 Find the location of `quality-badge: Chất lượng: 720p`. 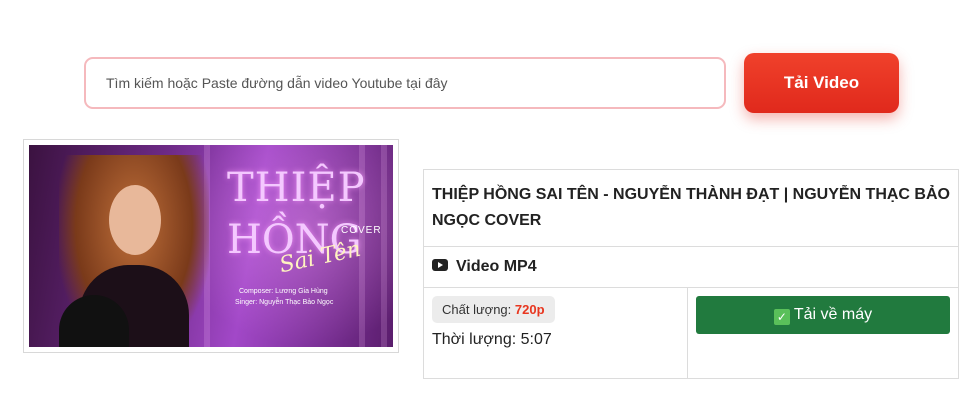

quality-badge: Chất lượng: 720p is located at coordinates (493, 309).